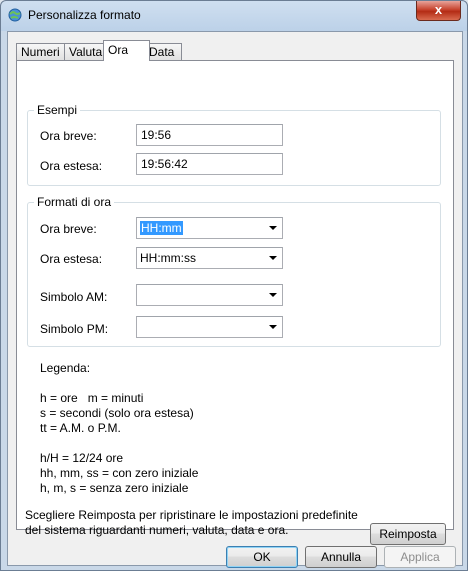 This screenshot has height=571, width=468. What do you see at coordinates (68, 229) in the screenshot?
I see `formati-short-label: Ora breve:` at bounding box center [68, 229].